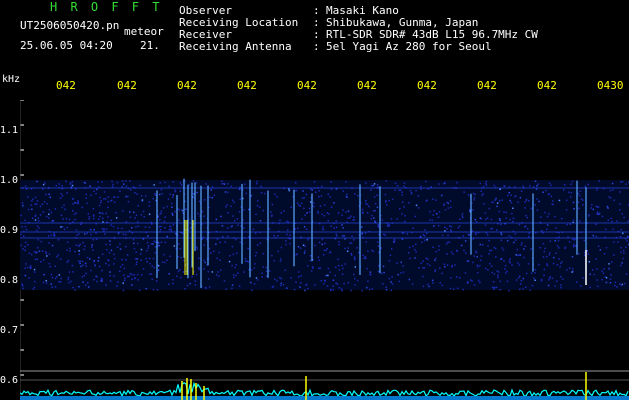 The width and height of the screenshot is (629, 400). What do you see at coordinates (324, 398) in the screenshot?
I see `power-trace-base` at bounding box center [324, 398].